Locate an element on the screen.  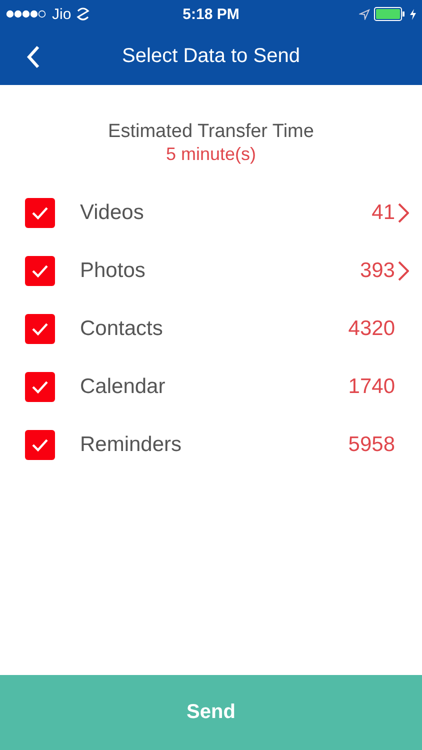
item-label: Contacts is located at coordinates (122, 329).